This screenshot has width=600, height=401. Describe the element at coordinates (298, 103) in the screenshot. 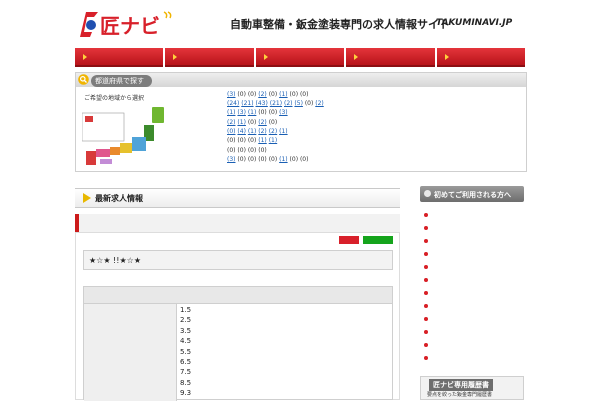

I see `prefecture-link: (5)` at that location.